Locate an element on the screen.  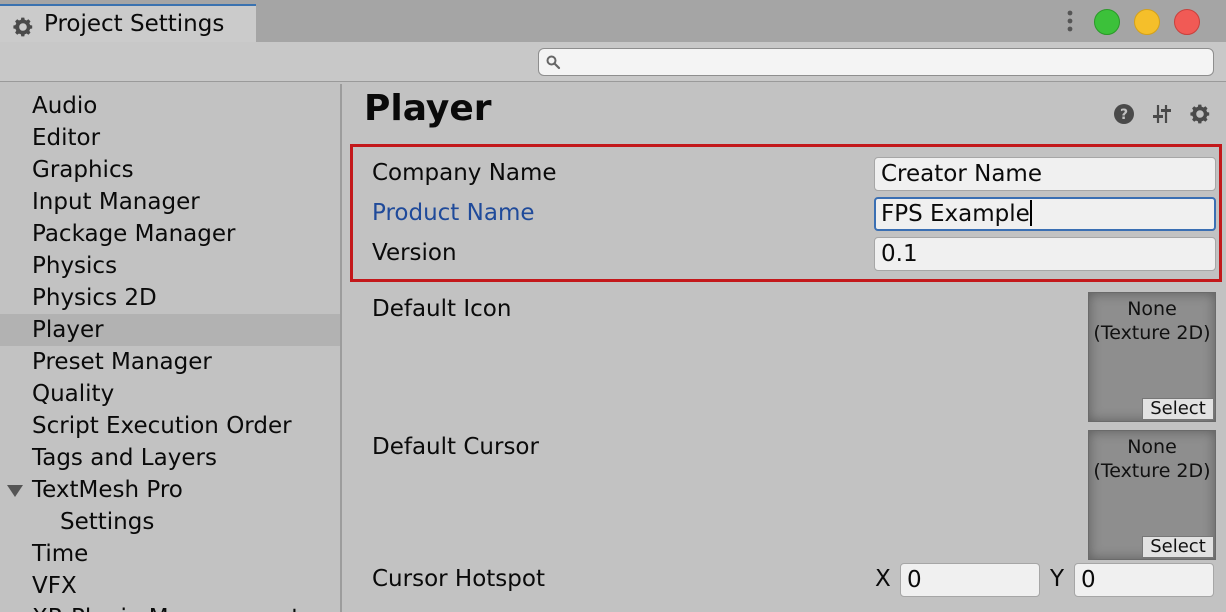
title-bar: Project Settings is located at coordinates (613, 21).